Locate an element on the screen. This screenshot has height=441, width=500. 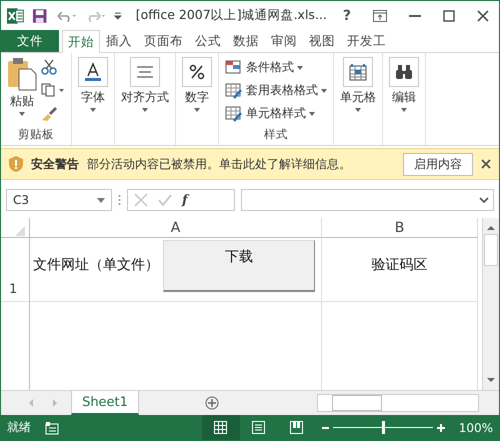
group-label: 对齐方式 is located at coordinates (145, 97).